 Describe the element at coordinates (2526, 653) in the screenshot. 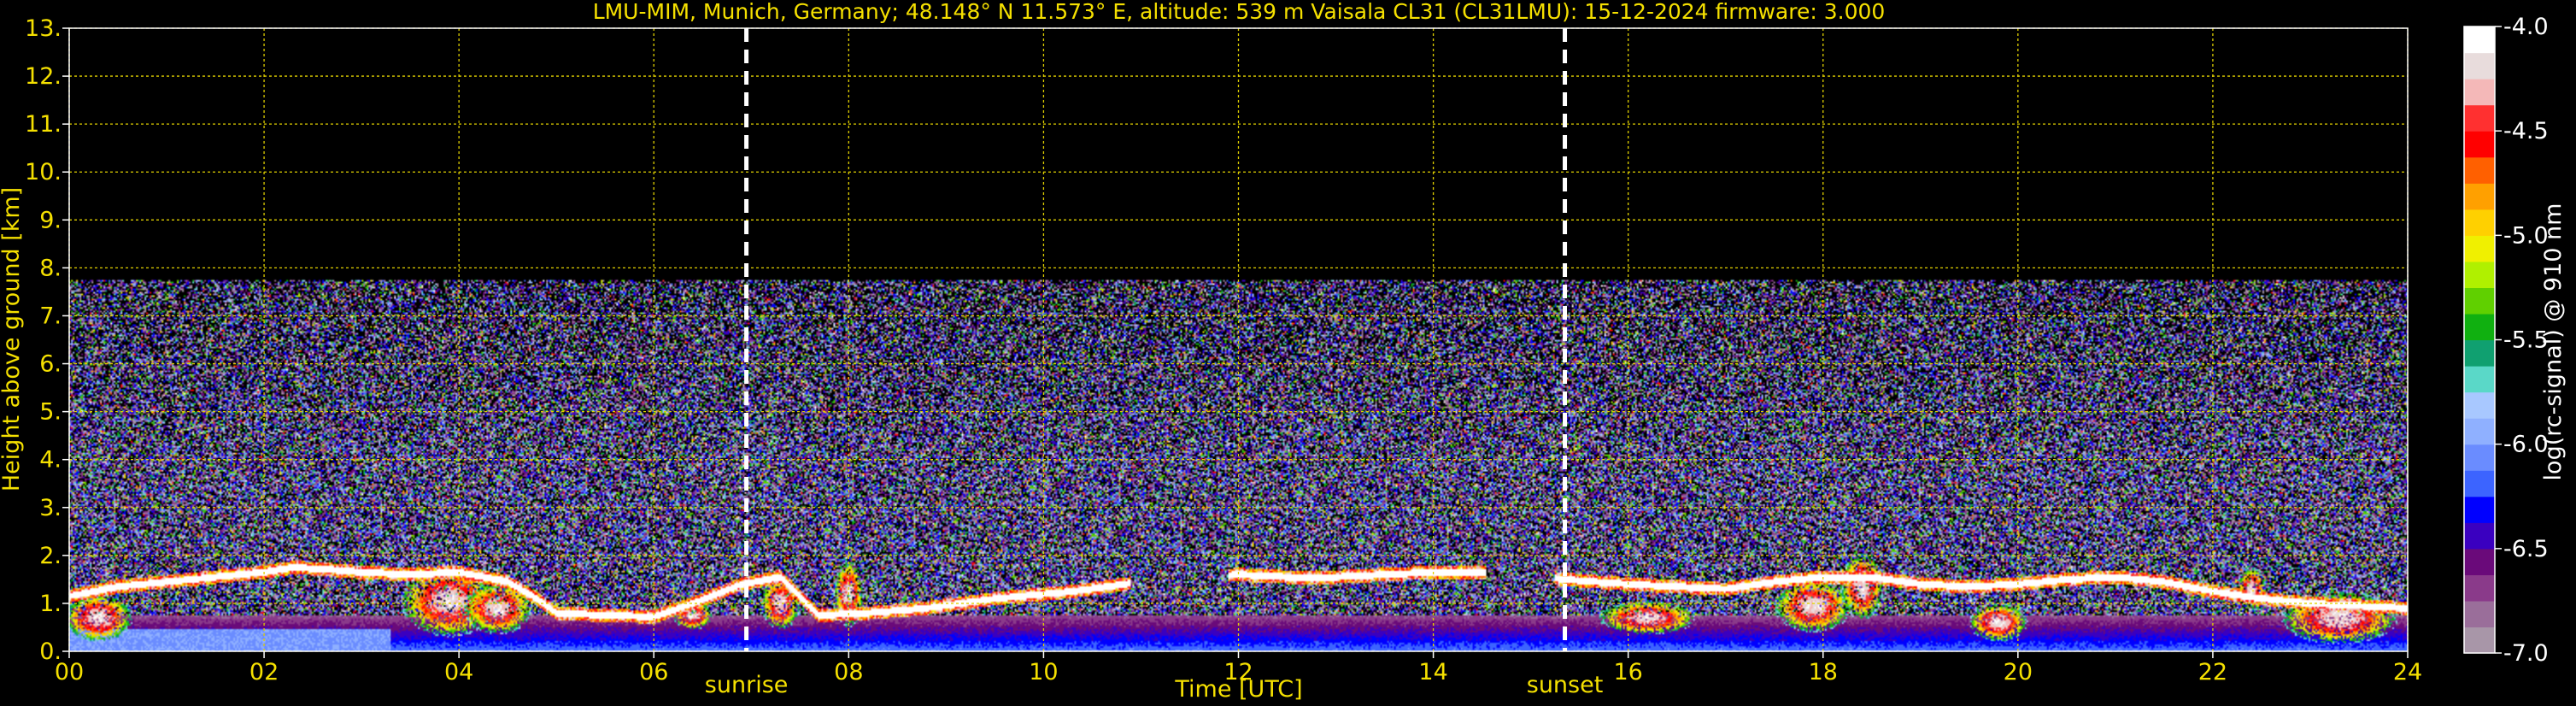

I see `colorbar-tick-label: -7.0` at that location.